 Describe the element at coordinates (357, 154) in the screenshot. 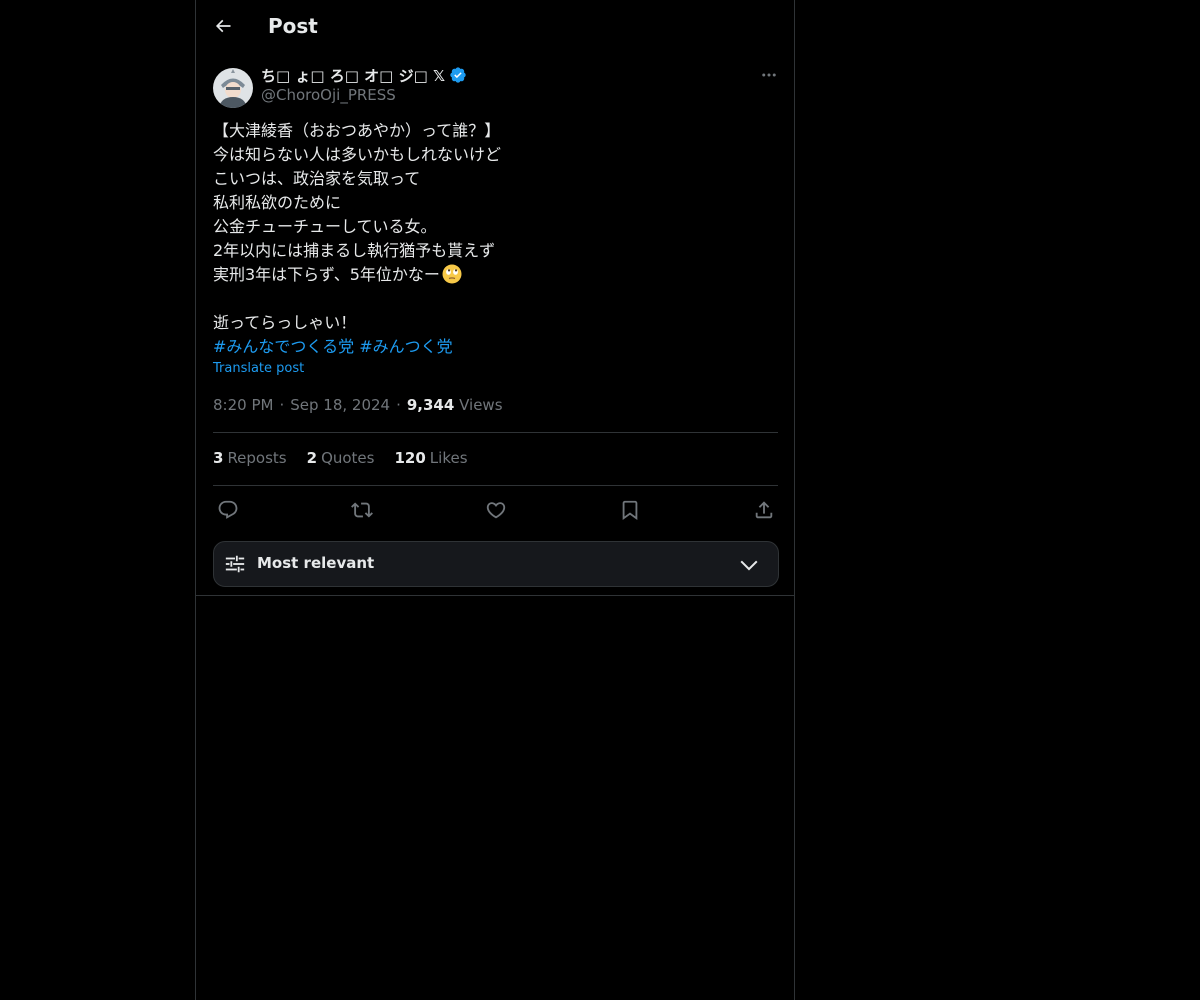

I see `tweet-line: 今は知らない人は多いかもしれないけど` at that location.